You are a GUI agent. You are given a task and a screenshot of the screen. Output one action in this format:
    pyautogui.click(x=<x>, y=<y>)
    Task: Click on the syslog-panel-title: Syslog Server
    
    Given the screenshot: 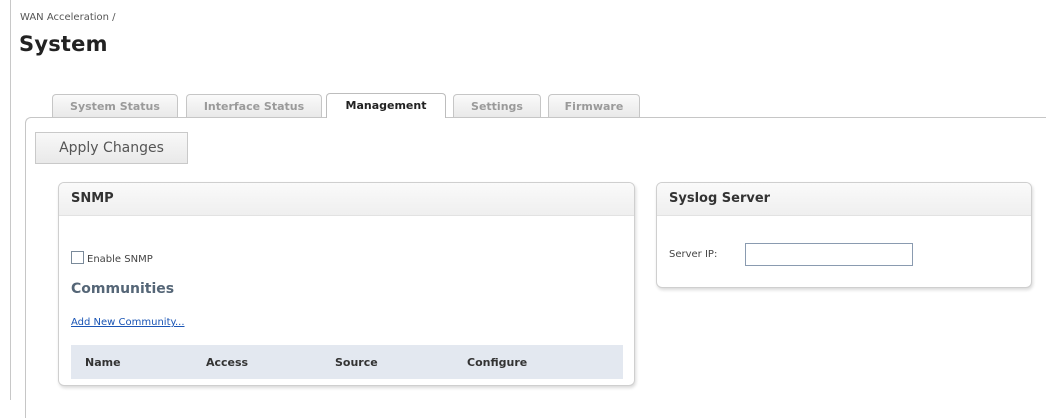 What is the action you would take?
    pyautogui.click(x=844, y=199)
    